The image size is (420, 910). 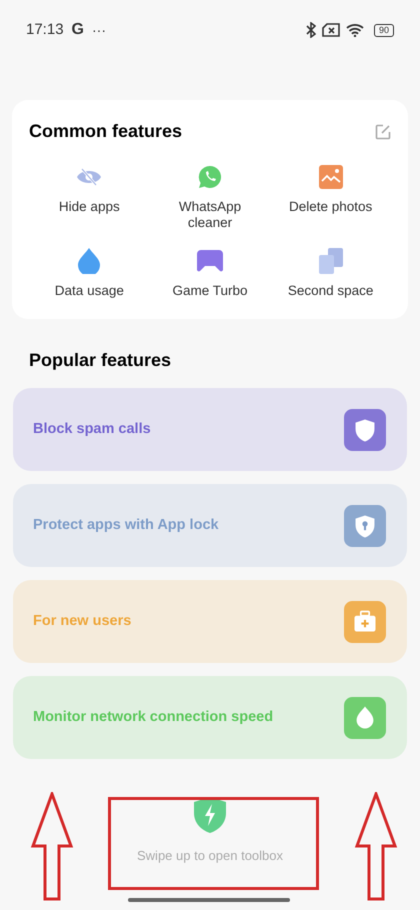 What do you see at coordinates (99, 30) in the screenshot?
I see `more-notifications-icon: ···` at bounding box center [99, 30].